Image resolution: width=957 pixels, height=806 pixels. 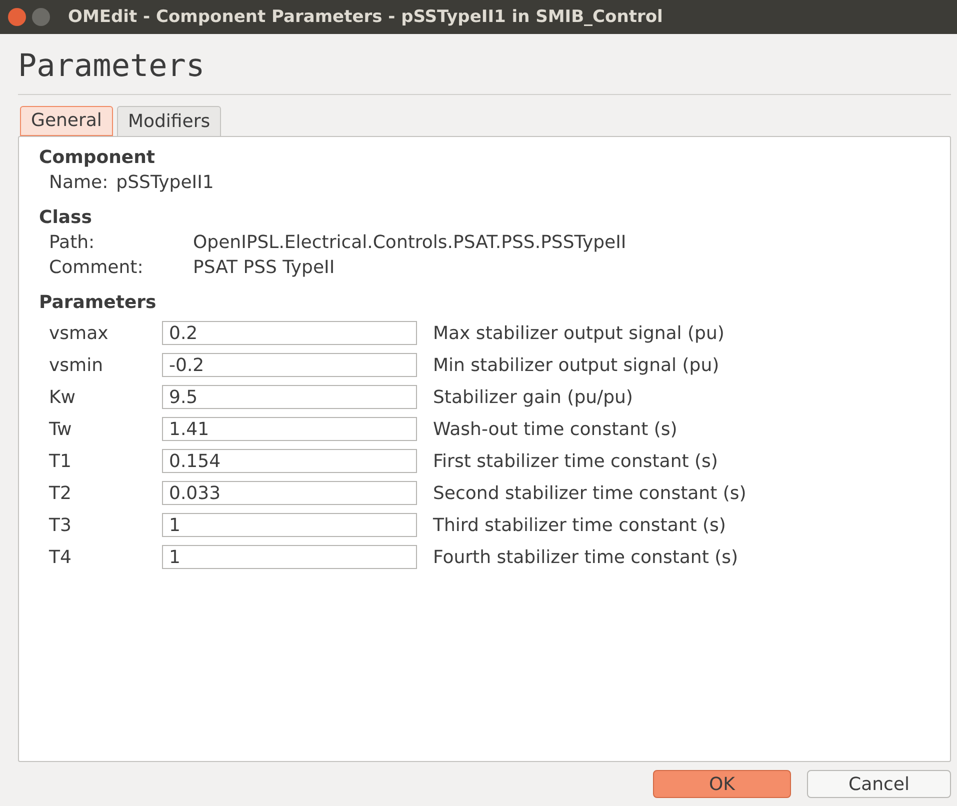 I want to click on field-label: Comment:, so click(x=96, y=267).